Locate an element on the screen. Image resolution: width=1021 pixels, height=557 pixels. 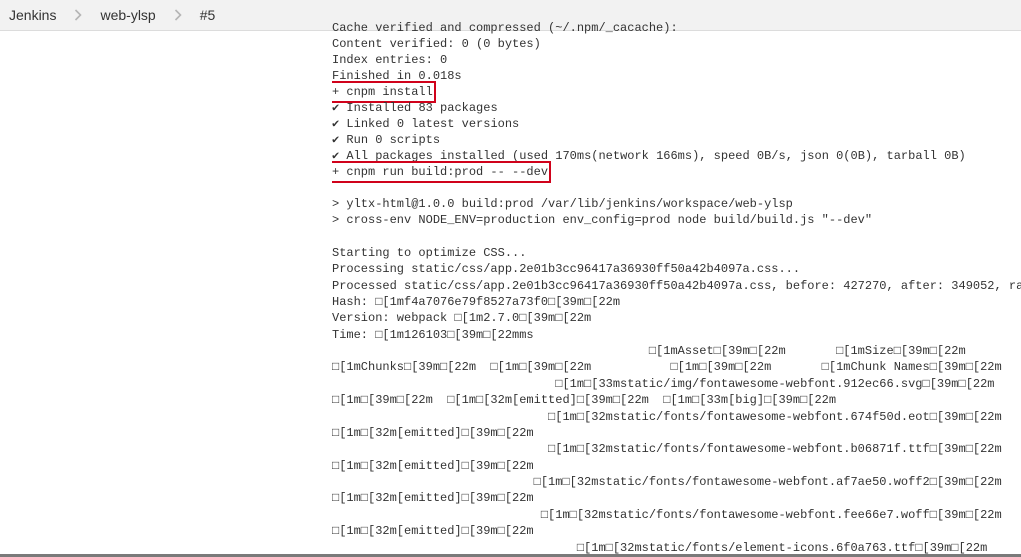
console-line-cnpm-install: + cnpm install is located at coordinates (384, 92).